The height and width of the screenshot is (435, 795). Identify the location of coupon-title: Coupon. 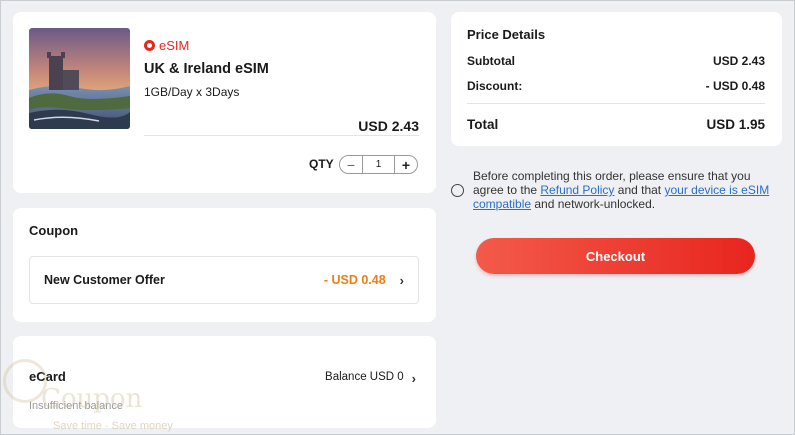
(54, 230).